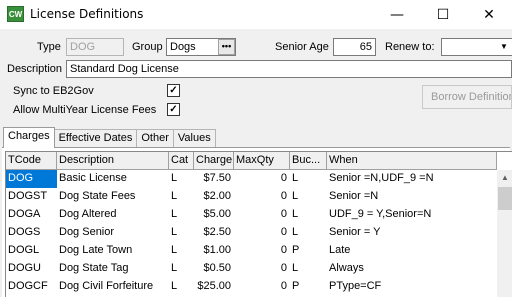  I want to click on cell-when: Late, so click(412, 251).